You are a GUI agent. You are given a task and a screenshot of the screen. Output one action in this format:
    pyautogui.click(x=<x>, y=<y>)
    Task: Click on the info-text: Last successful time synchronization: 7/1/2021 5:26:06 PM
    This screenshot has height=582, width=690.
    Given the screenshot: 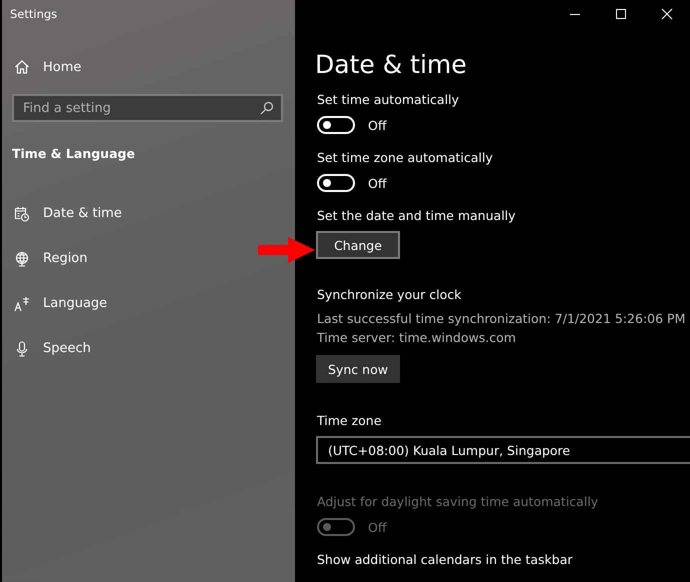 What is the action you would take?
    pyautogui.click(x=501, y=319)
    